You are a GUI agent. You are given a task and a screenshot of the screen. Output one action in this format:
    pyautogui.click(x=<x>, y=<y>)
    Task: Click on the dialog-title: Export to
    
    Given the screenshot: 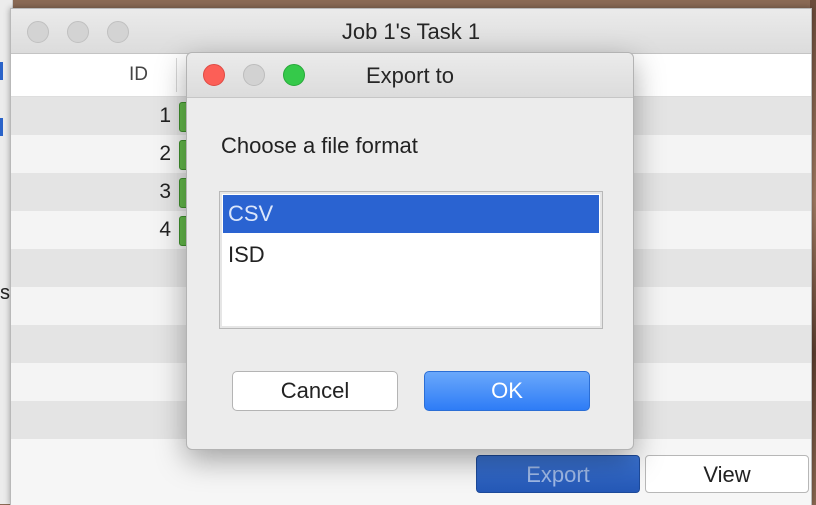 What is the action you would take?
    pyautogui.click(x=410, y=75)
    